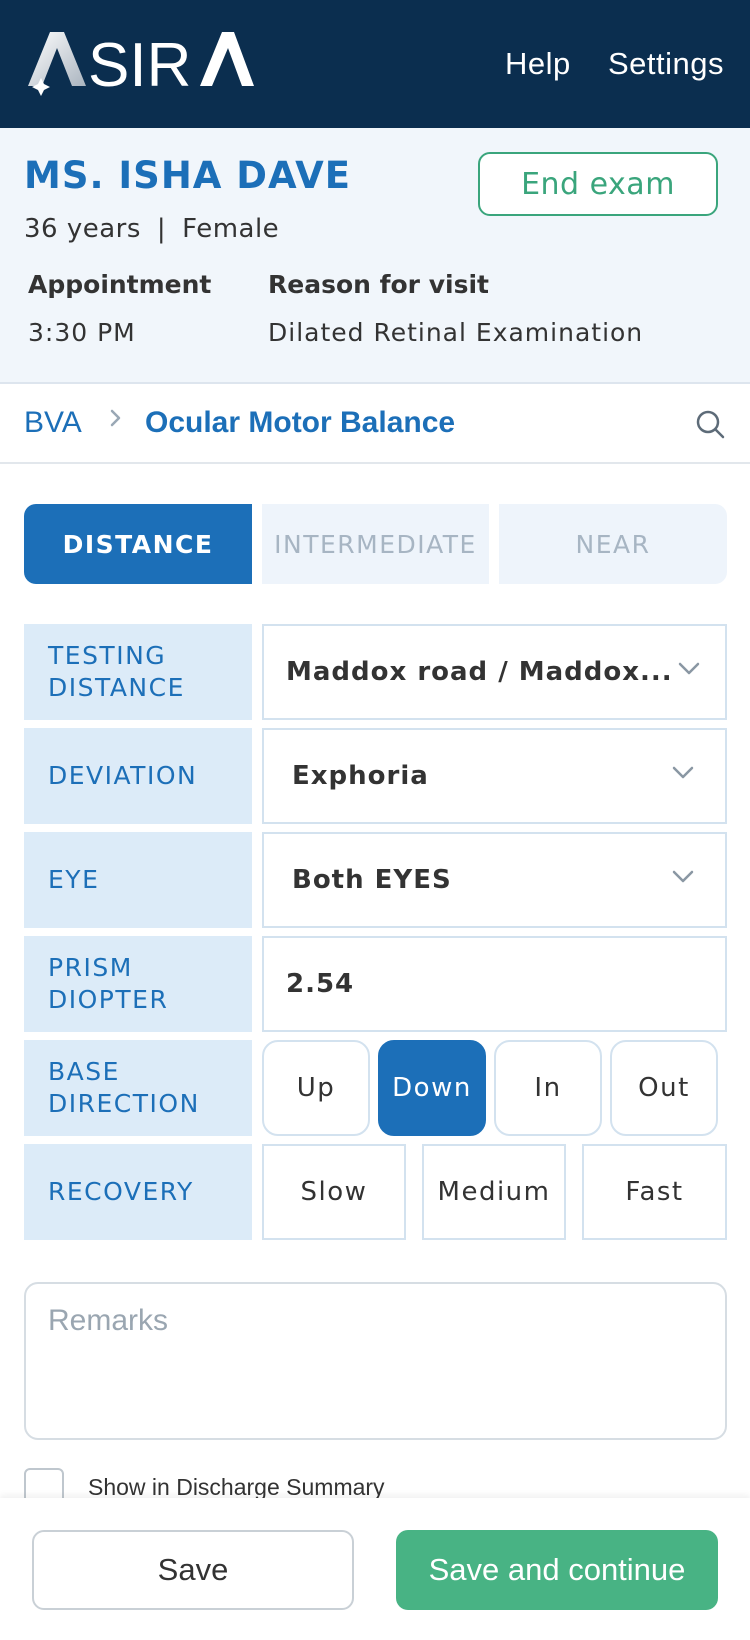 The width and height of the screenshot is (750, 1640). Describe the element at coordinates (236, 1487) in the screenshot. I see `discharge-summary-label: Show in Discharge Summary` at that location.